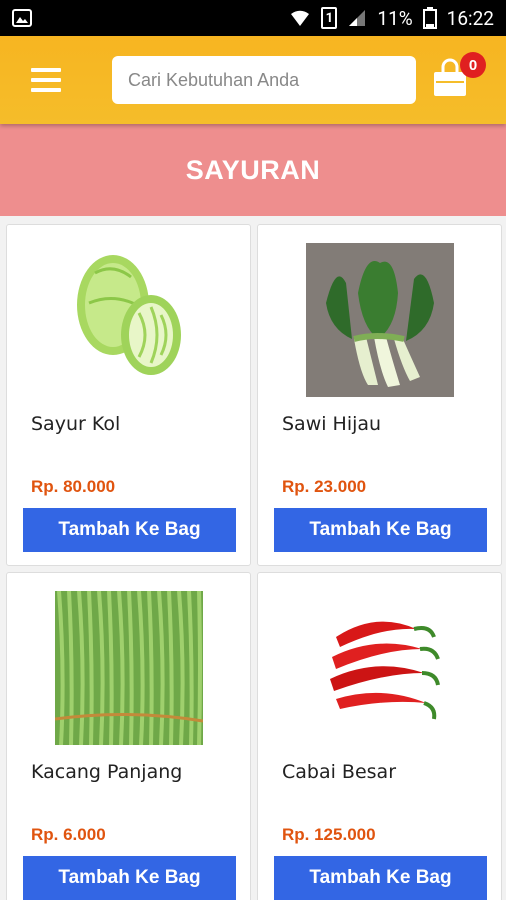 The image size is (506, 900). Describe the element at coordinates (332, 424) in the screenshot. I see `product-name: Sawi Hijau` at that location.